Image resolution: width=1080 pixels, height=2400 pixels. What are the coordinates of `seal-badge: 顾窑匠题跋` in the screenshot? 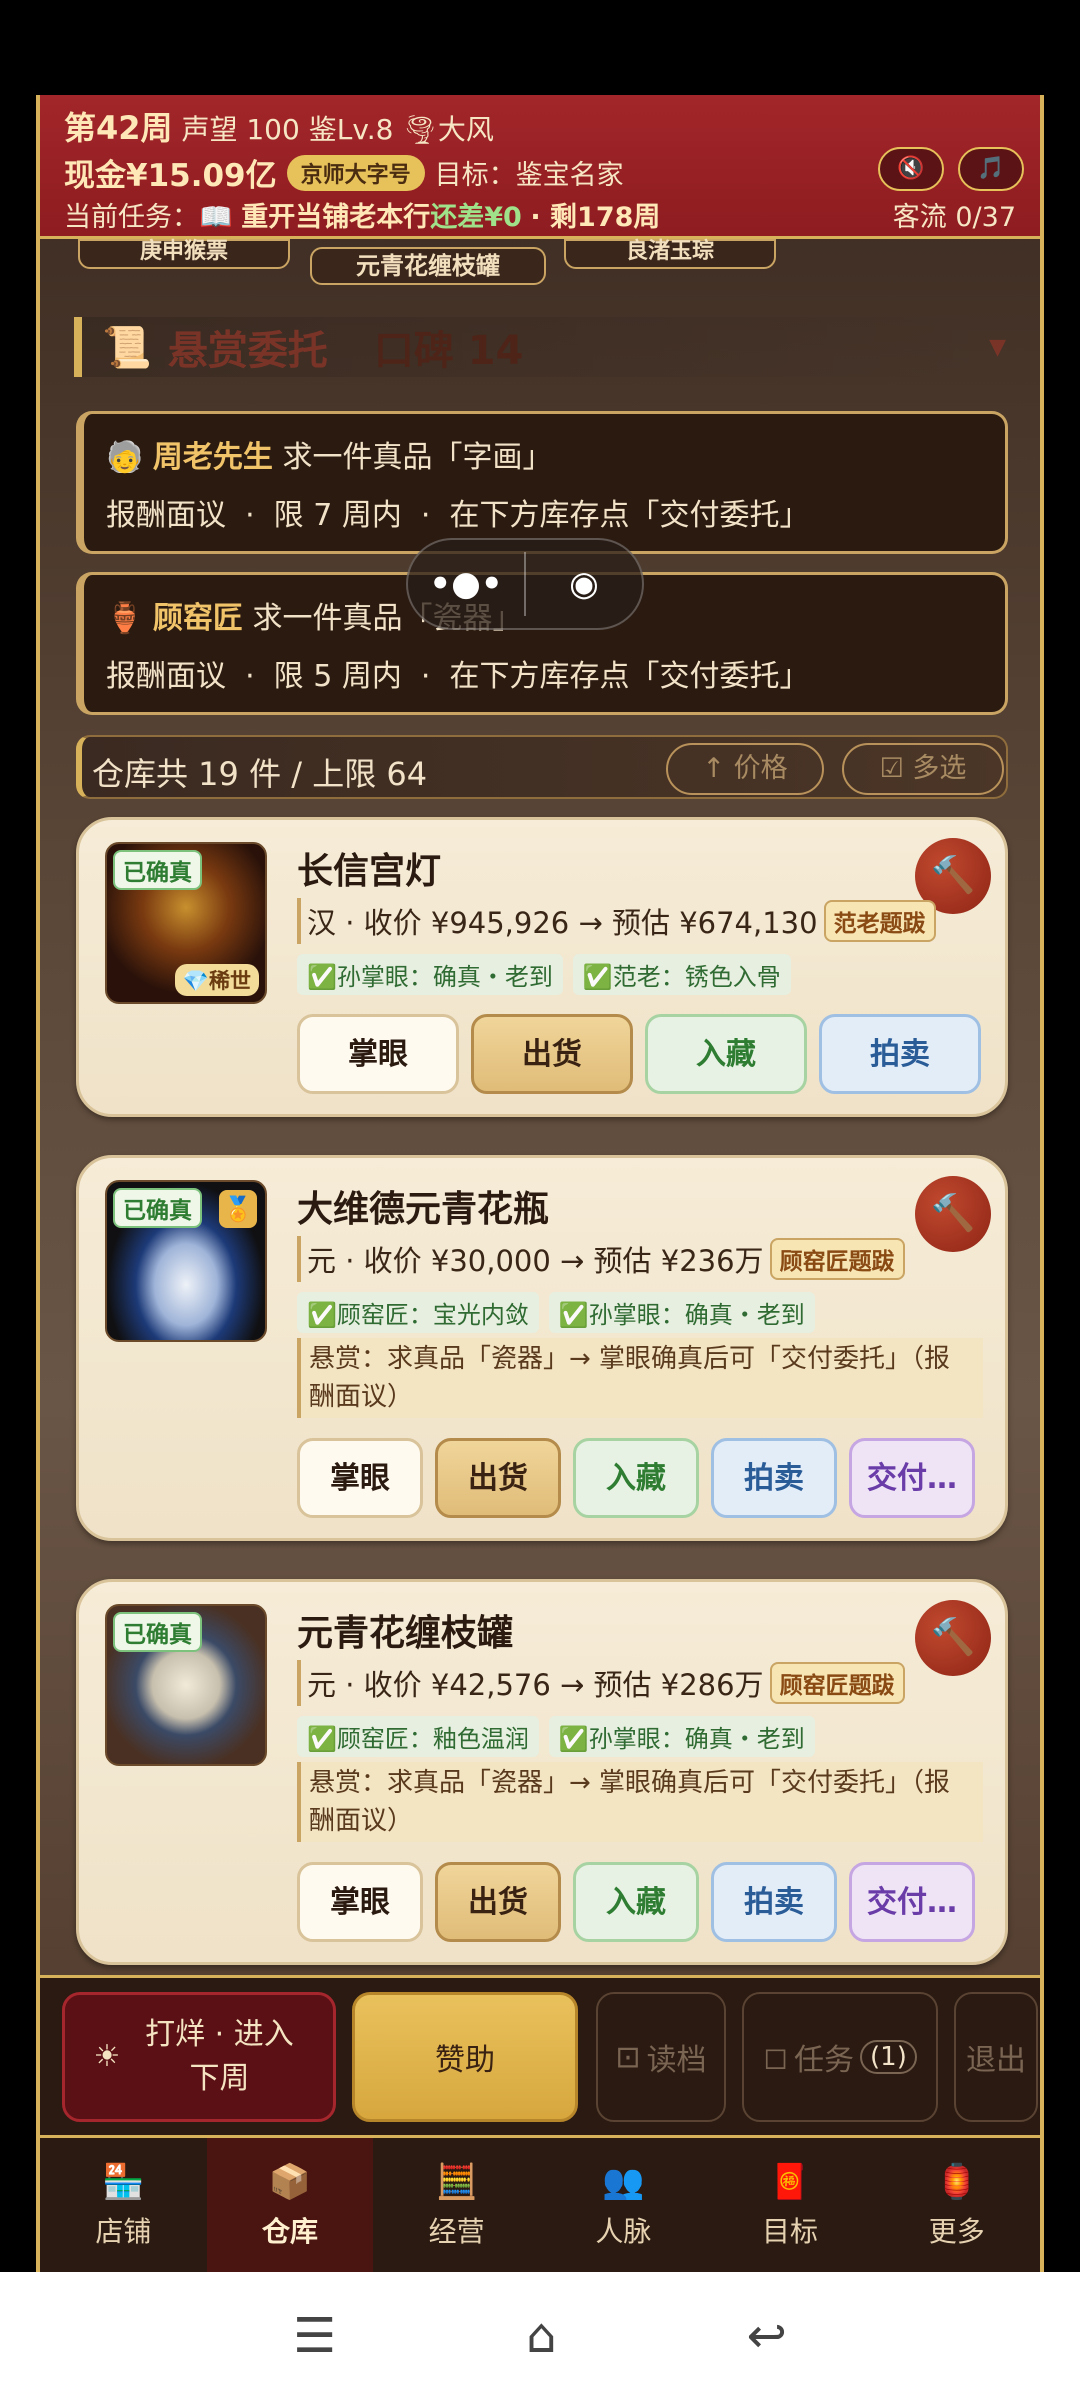 It's located at (837, 1259).